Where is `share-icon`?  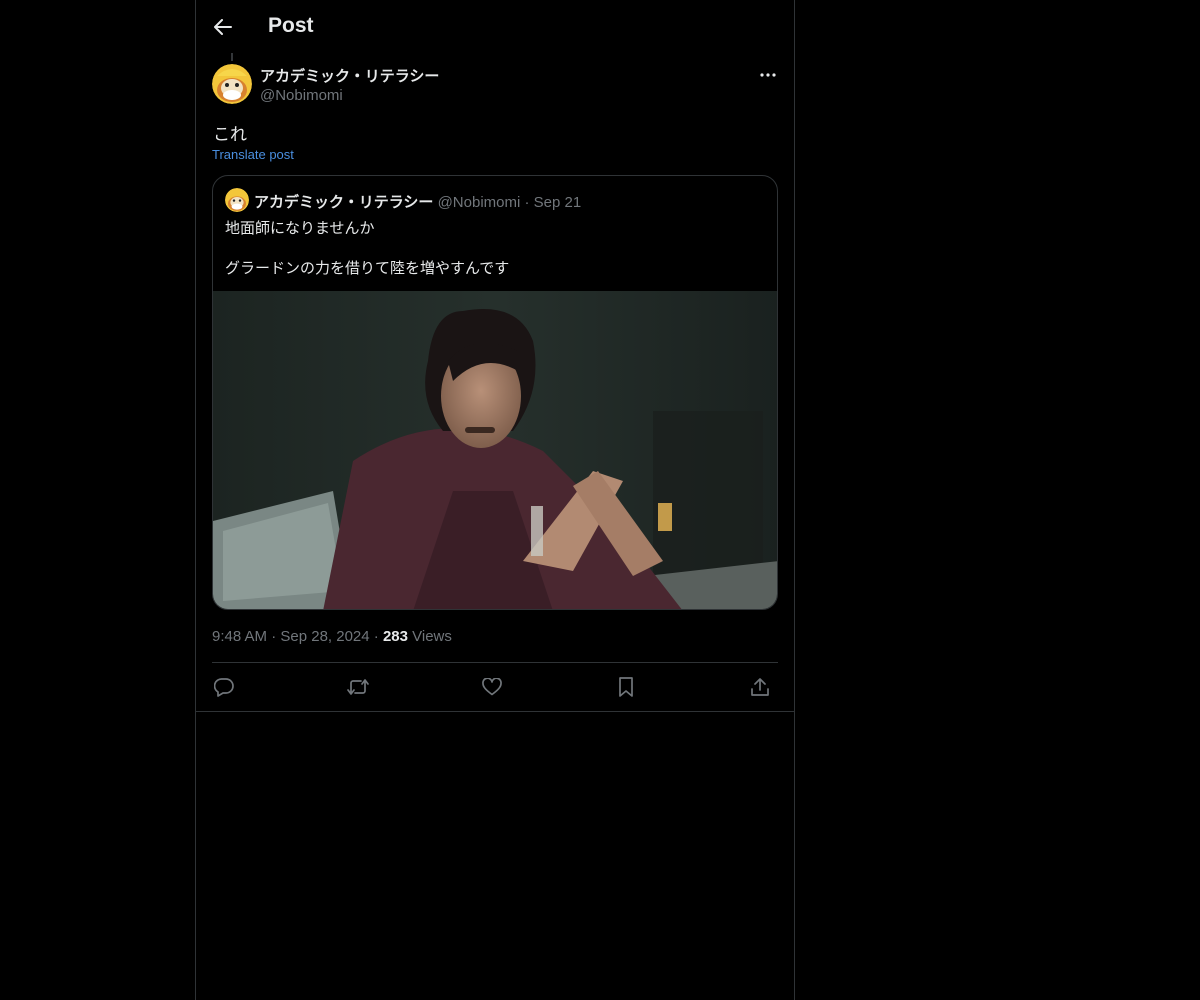 share-icon is located at coordinates (760, 687).